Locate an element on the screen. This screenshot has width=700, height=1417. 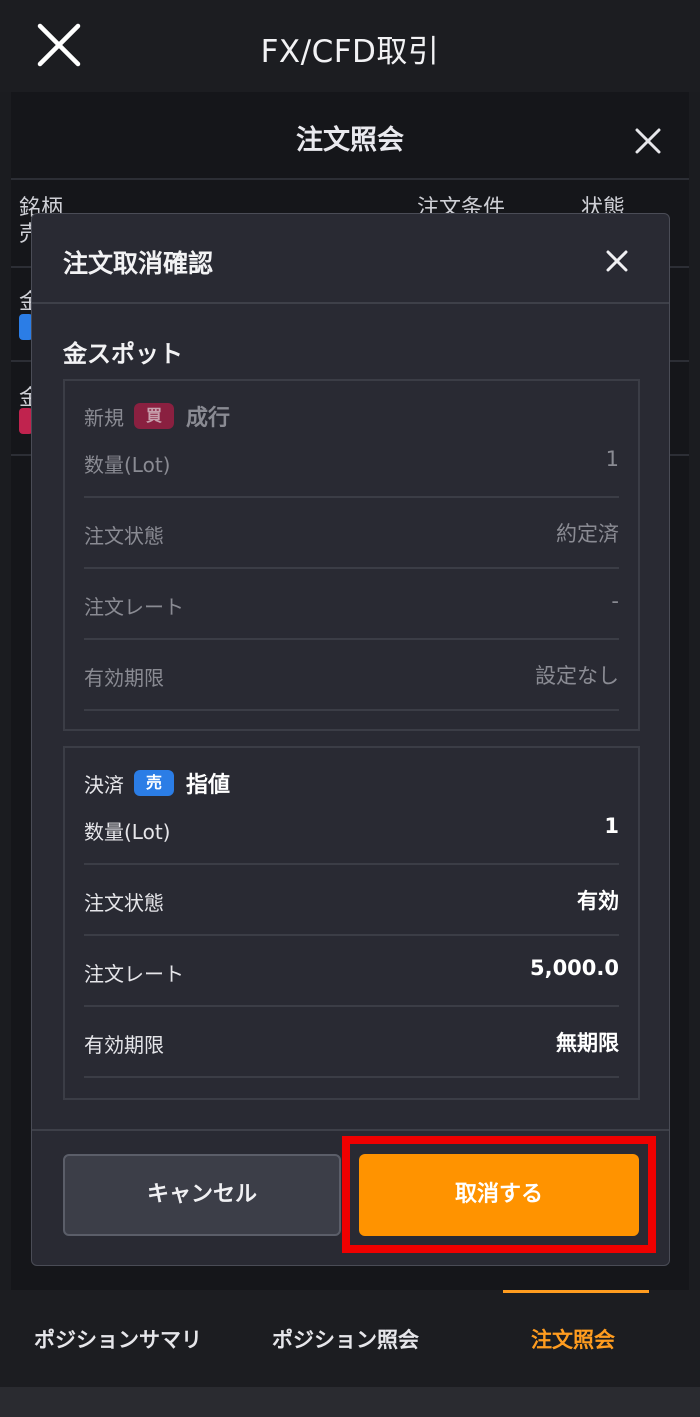
expiry-row: 有効期限 無期限 is located at coordinates (351, 1042).